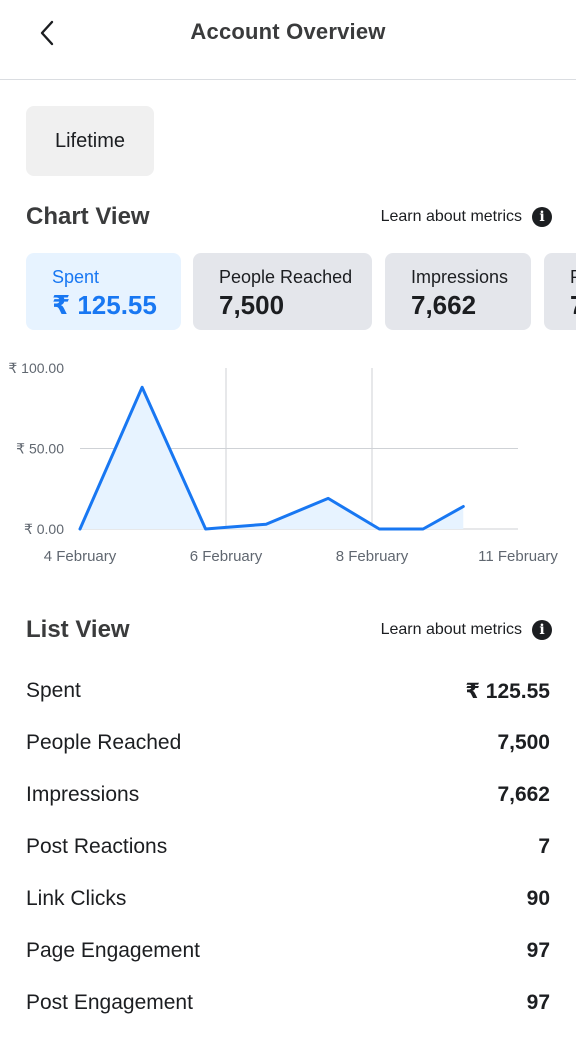 The width and height of the screenshot is (576, 1053). What do you see at coordinates (507, 691) in the screenshot?
I see `row-value: ₹ 125.55` at bounding box center [507, 691].